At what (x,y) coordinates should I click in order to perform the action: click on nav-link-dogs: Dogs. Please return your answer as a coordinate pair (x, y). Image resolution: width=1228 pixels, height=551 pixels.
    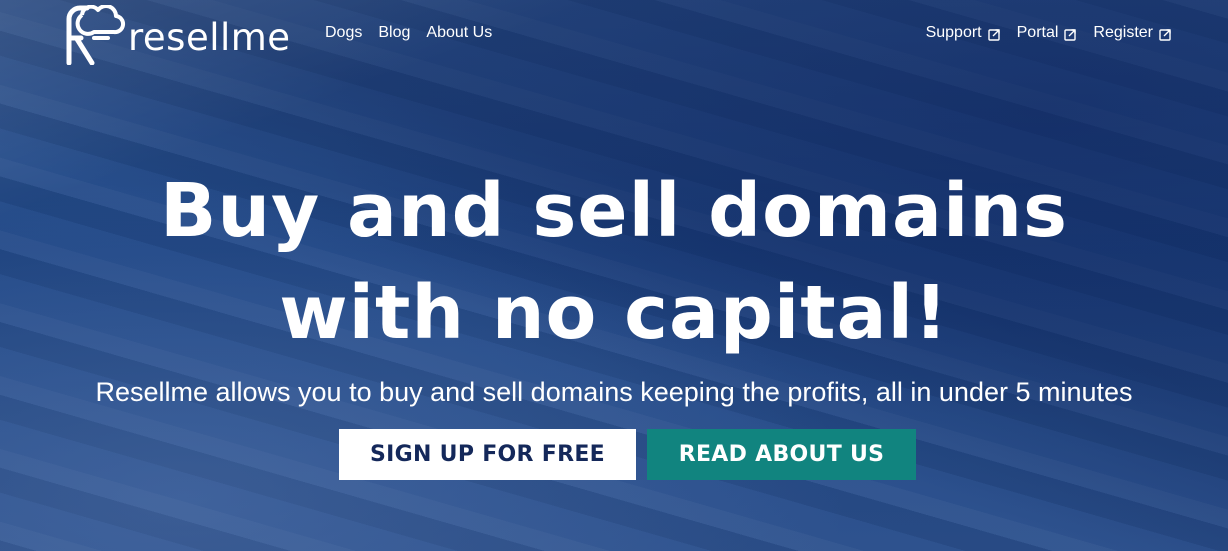
    Looking at the image, I should click on (343, 33).